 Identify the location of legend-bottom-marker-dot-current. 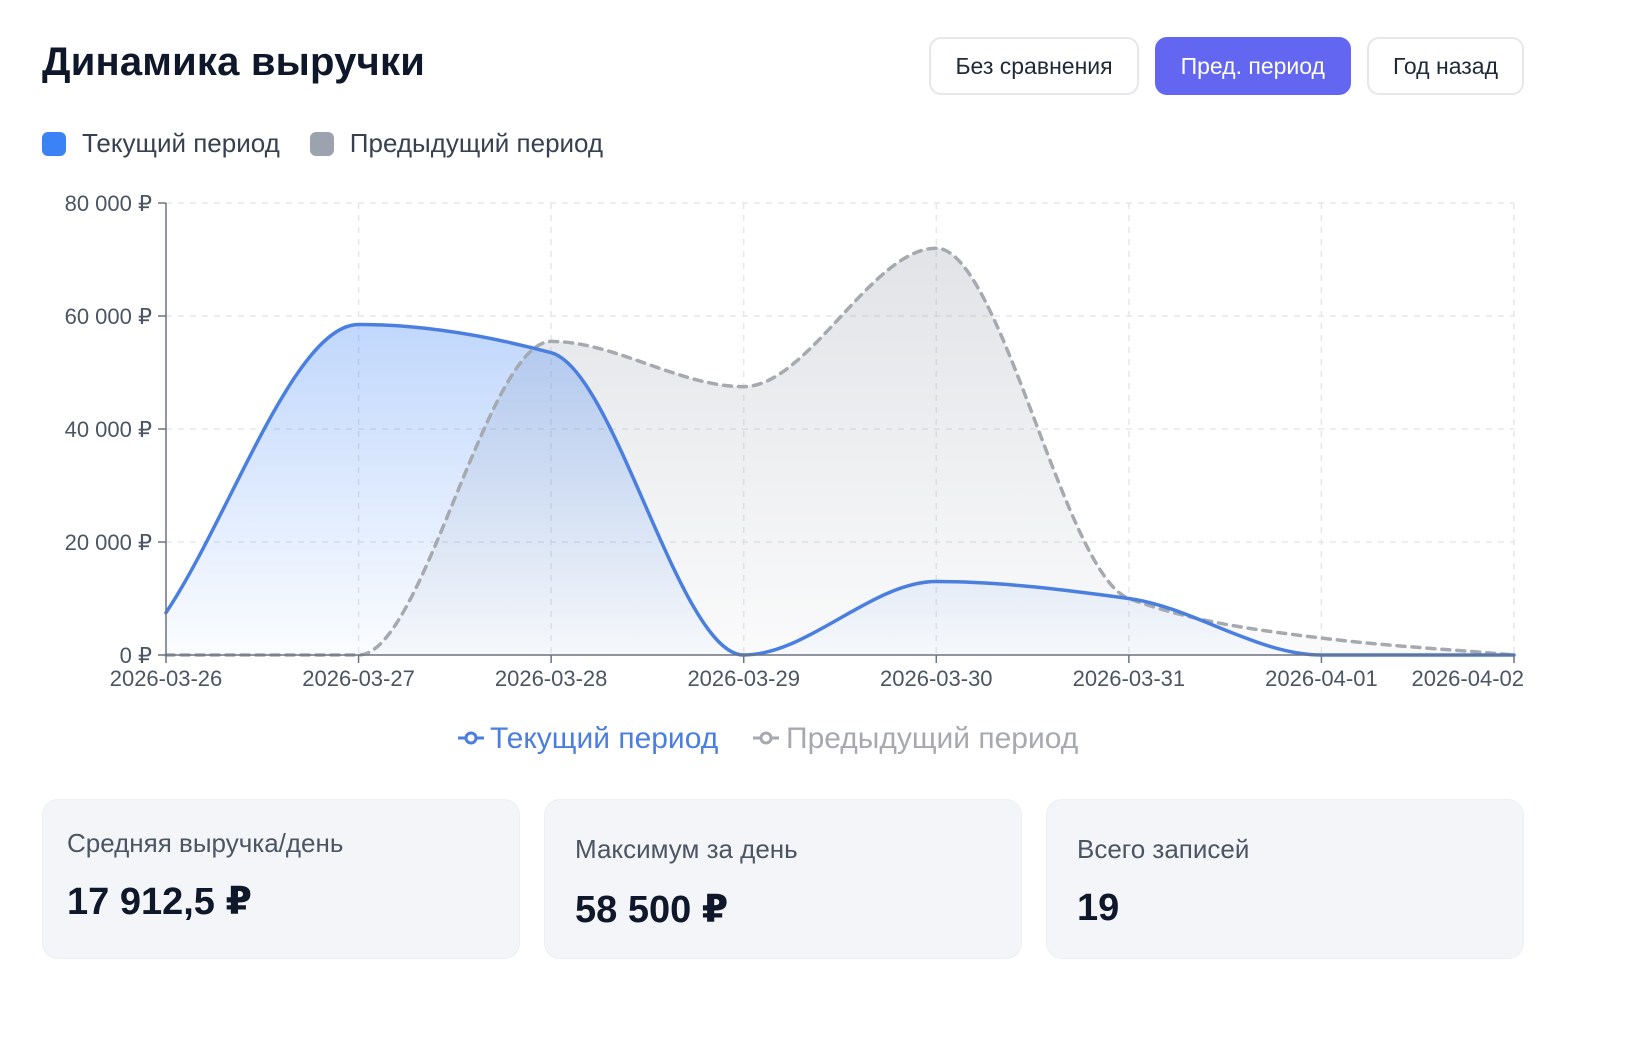
(471, 738).